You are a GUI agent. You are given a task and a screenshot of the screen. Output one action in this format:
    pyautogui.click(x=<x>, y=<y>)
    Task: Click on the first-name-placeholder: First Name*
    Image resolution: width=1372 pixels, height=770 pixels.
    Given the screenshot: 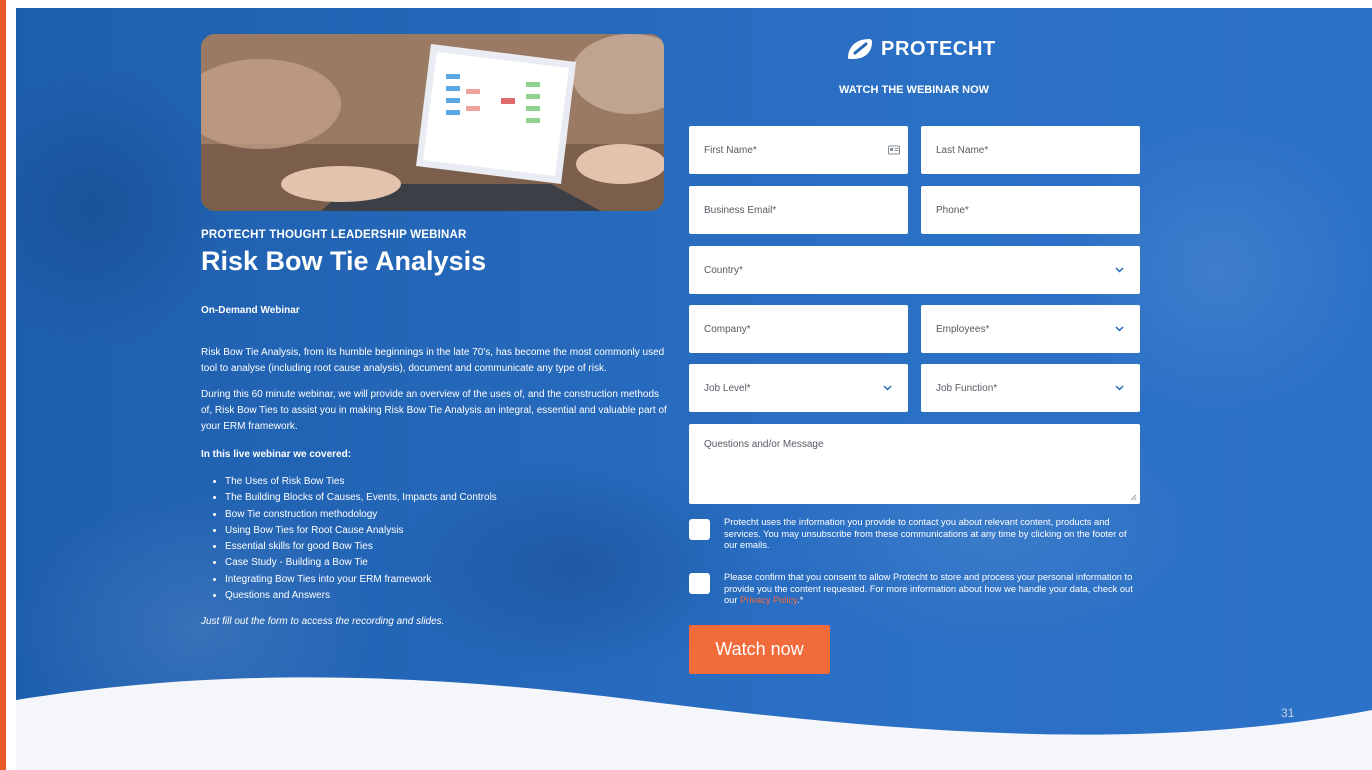 What is the action you would take?
    pyautogui.click(x=730, y=150)
    